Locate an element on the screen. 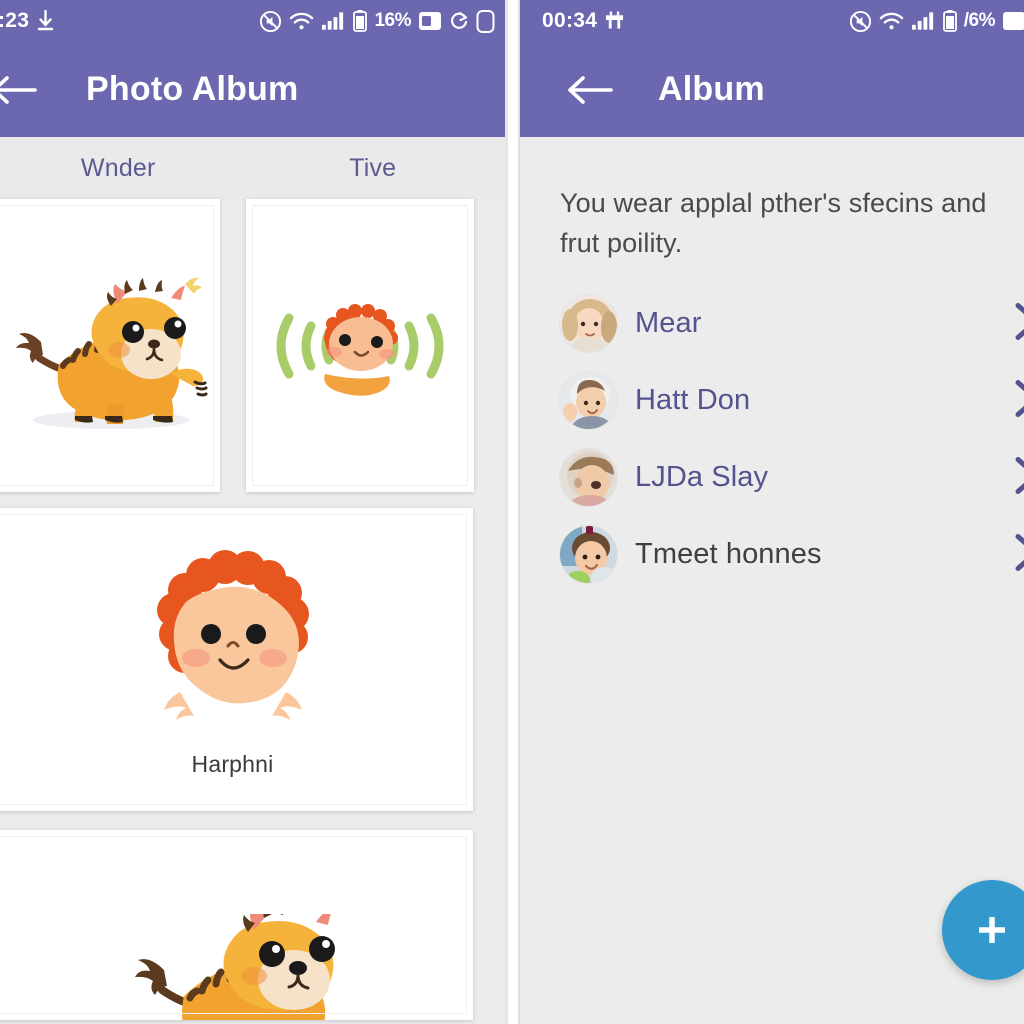 This screenshot has width=1024, height=1024. list-item-label: Mear is located at coordinates (668, 323).